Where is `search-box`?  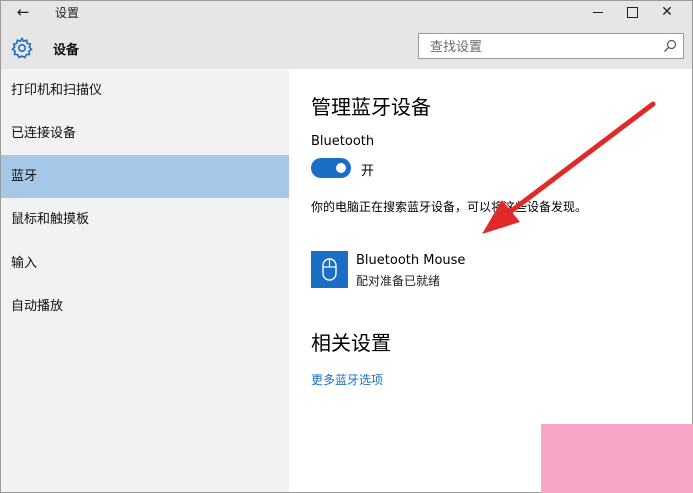
search-box is located at coordinates (551, 46).